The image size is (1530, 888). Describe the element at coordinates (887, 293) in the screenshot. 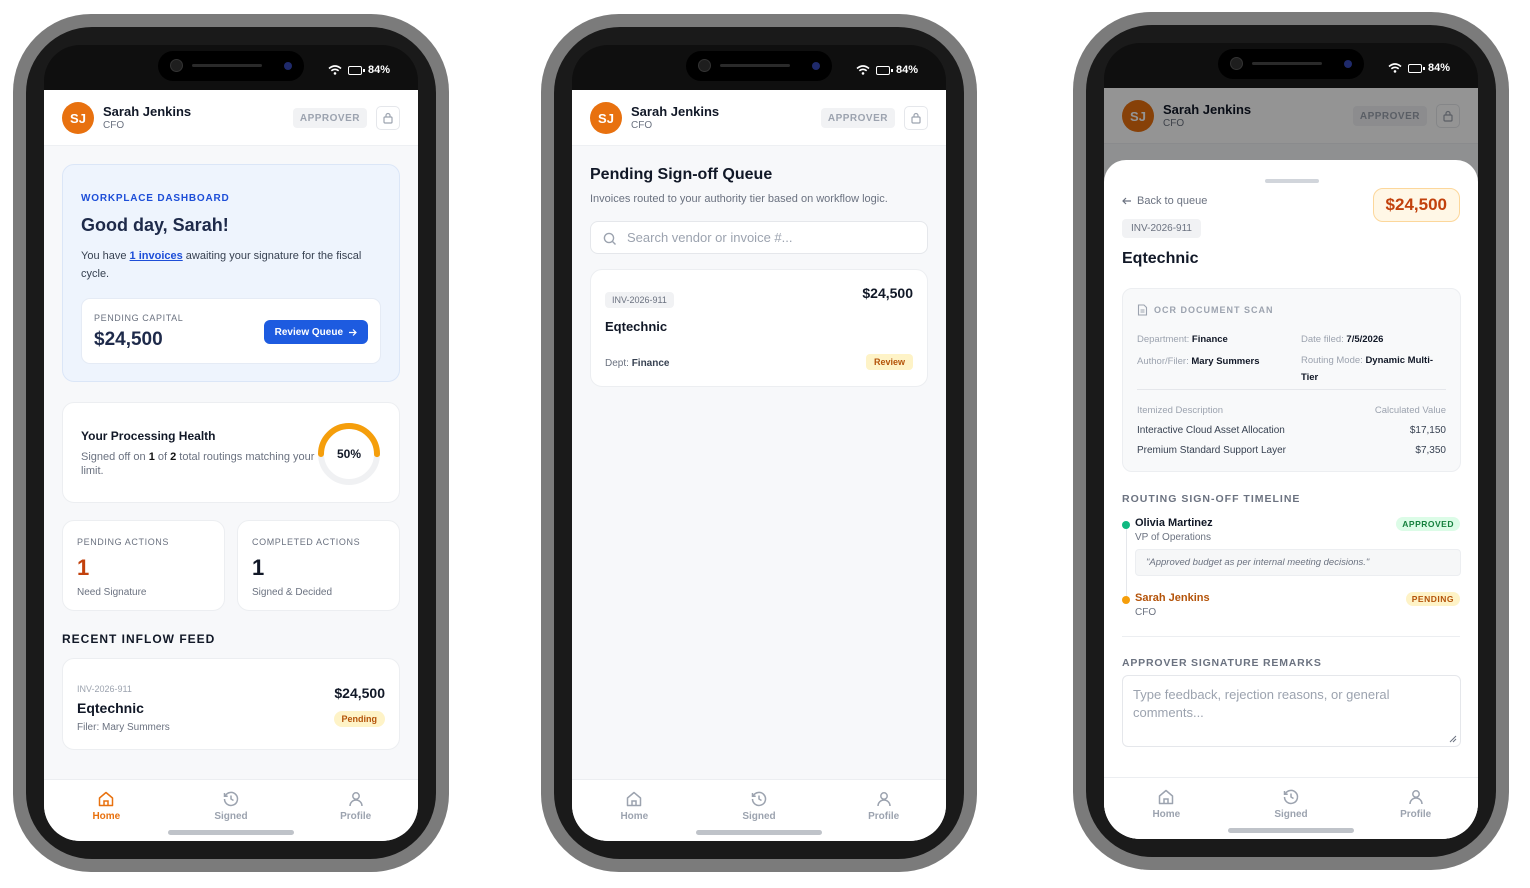

I see `queue-item-amount: $24,500` at that location.